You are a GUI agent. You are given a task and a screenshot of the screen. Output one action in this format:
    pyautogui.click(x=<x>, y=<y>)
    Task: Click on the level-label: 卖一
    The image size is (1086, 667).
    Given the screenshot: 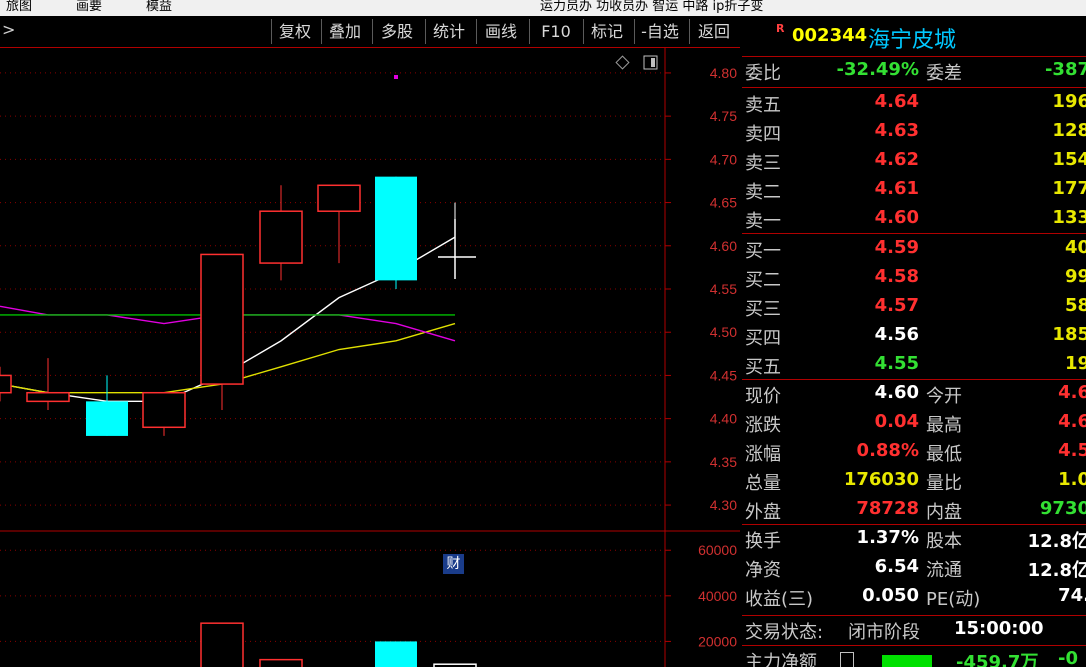 What is the action you would take?
    pyautogui.click(x=763, y=221)
    